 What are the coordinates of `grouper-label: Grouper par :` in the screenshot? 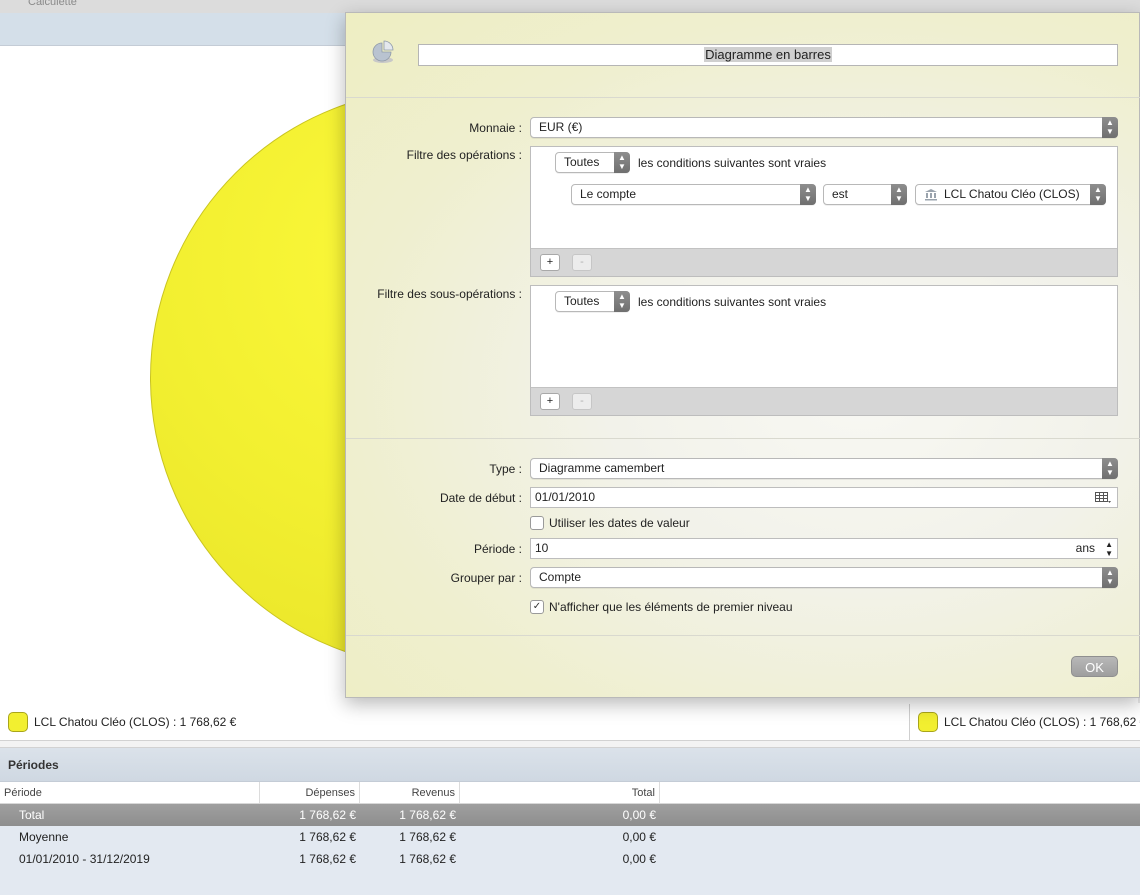 It's located at (486, 578).